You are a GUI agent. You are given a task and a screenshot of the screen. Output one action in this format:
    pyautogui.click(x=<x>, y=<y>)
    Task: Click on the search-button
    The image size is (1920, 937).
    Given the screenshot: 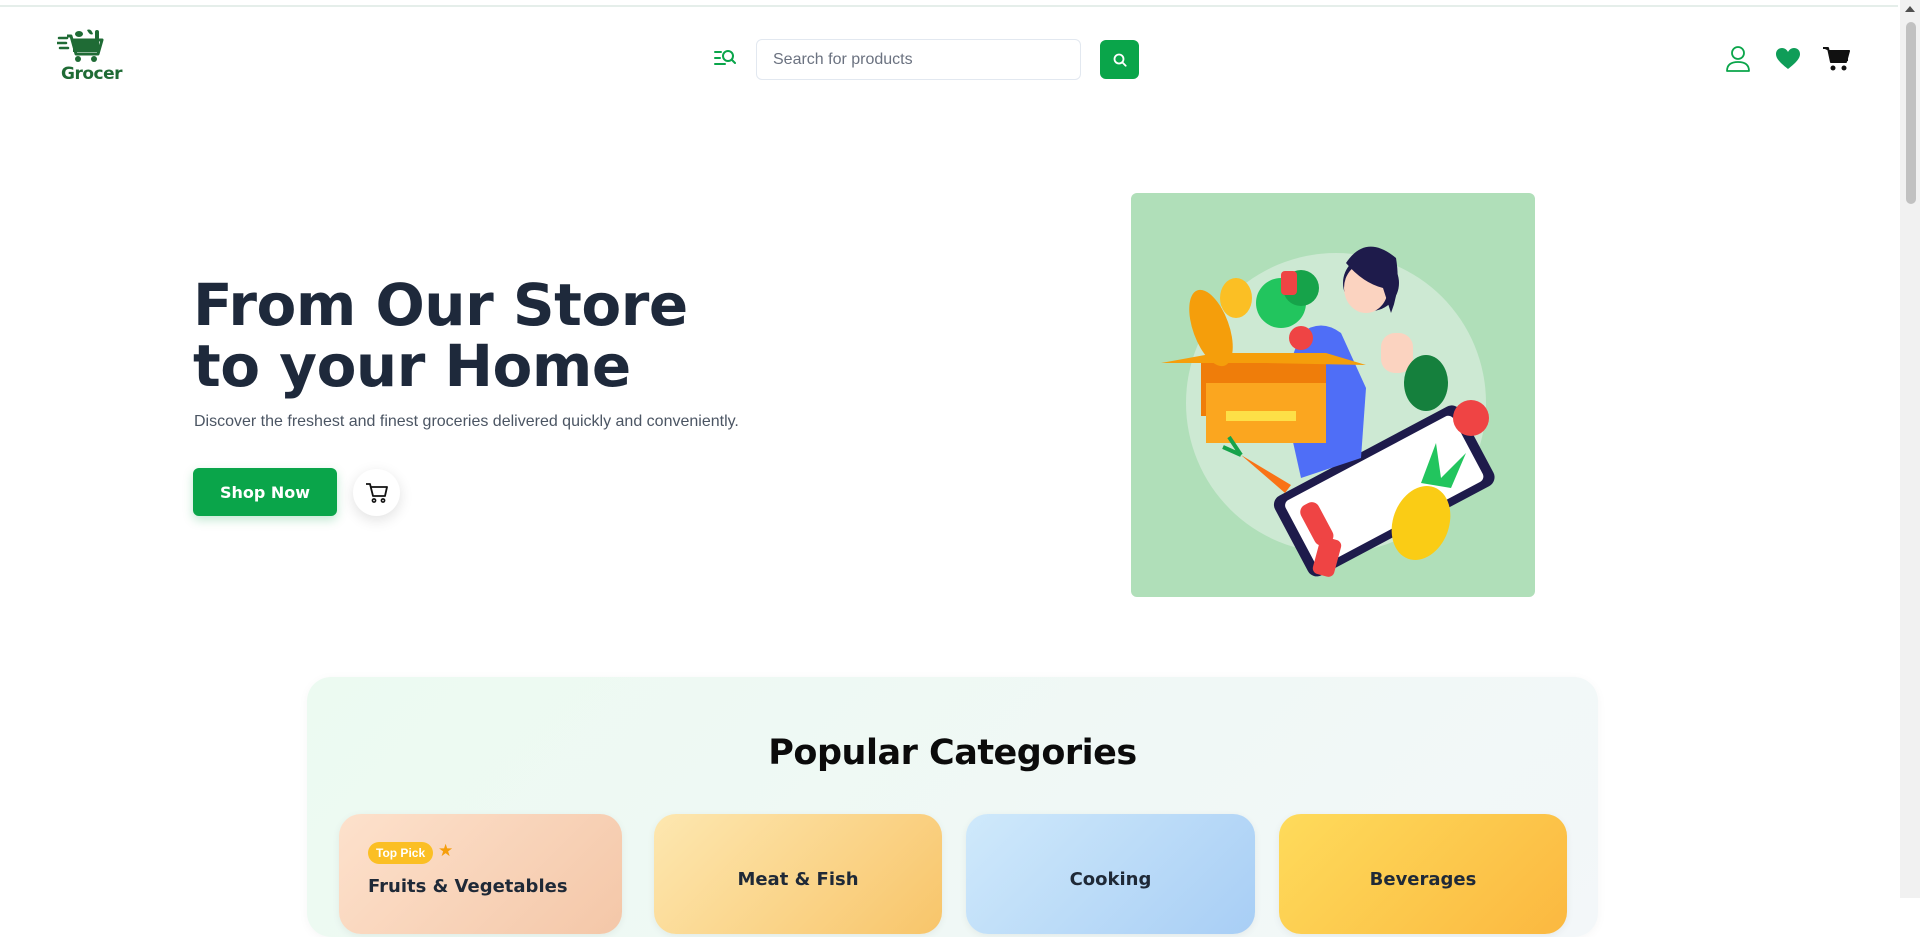 What is the action you would take?
    pyautogui.click(x=1119, y=59)
    